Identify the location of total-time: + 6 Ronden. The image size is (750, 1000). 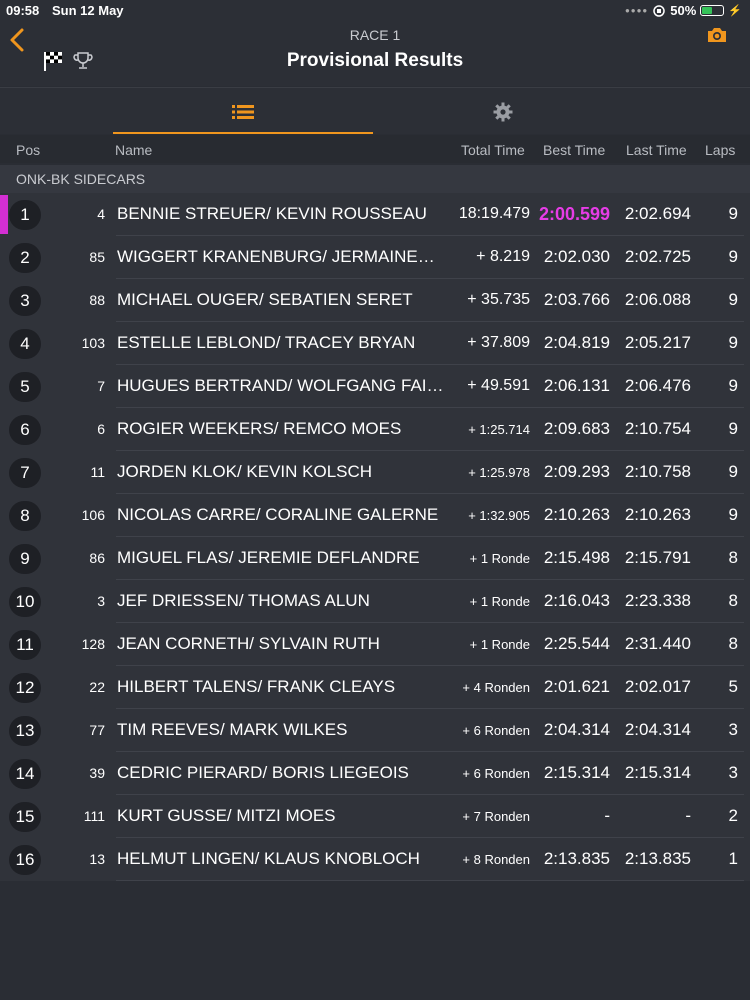
(496, 730).